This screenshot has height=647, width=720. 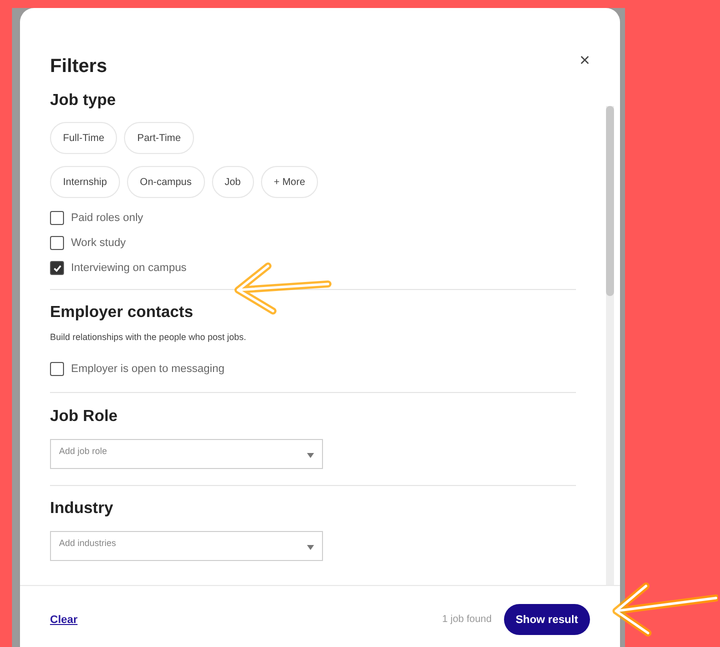 What do you see at coordinates (186, 546) in the screenshot?
I see `industry-dropdown: Add industries` at bounding box center [186, 546].